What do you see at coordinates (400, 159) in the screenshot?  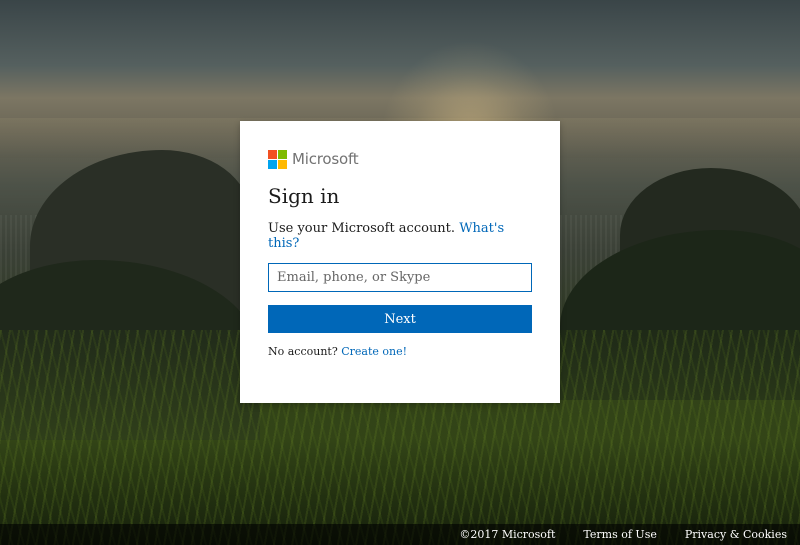 I see `microsoft-logo: Microsoft` at bounding box center [400, 159].